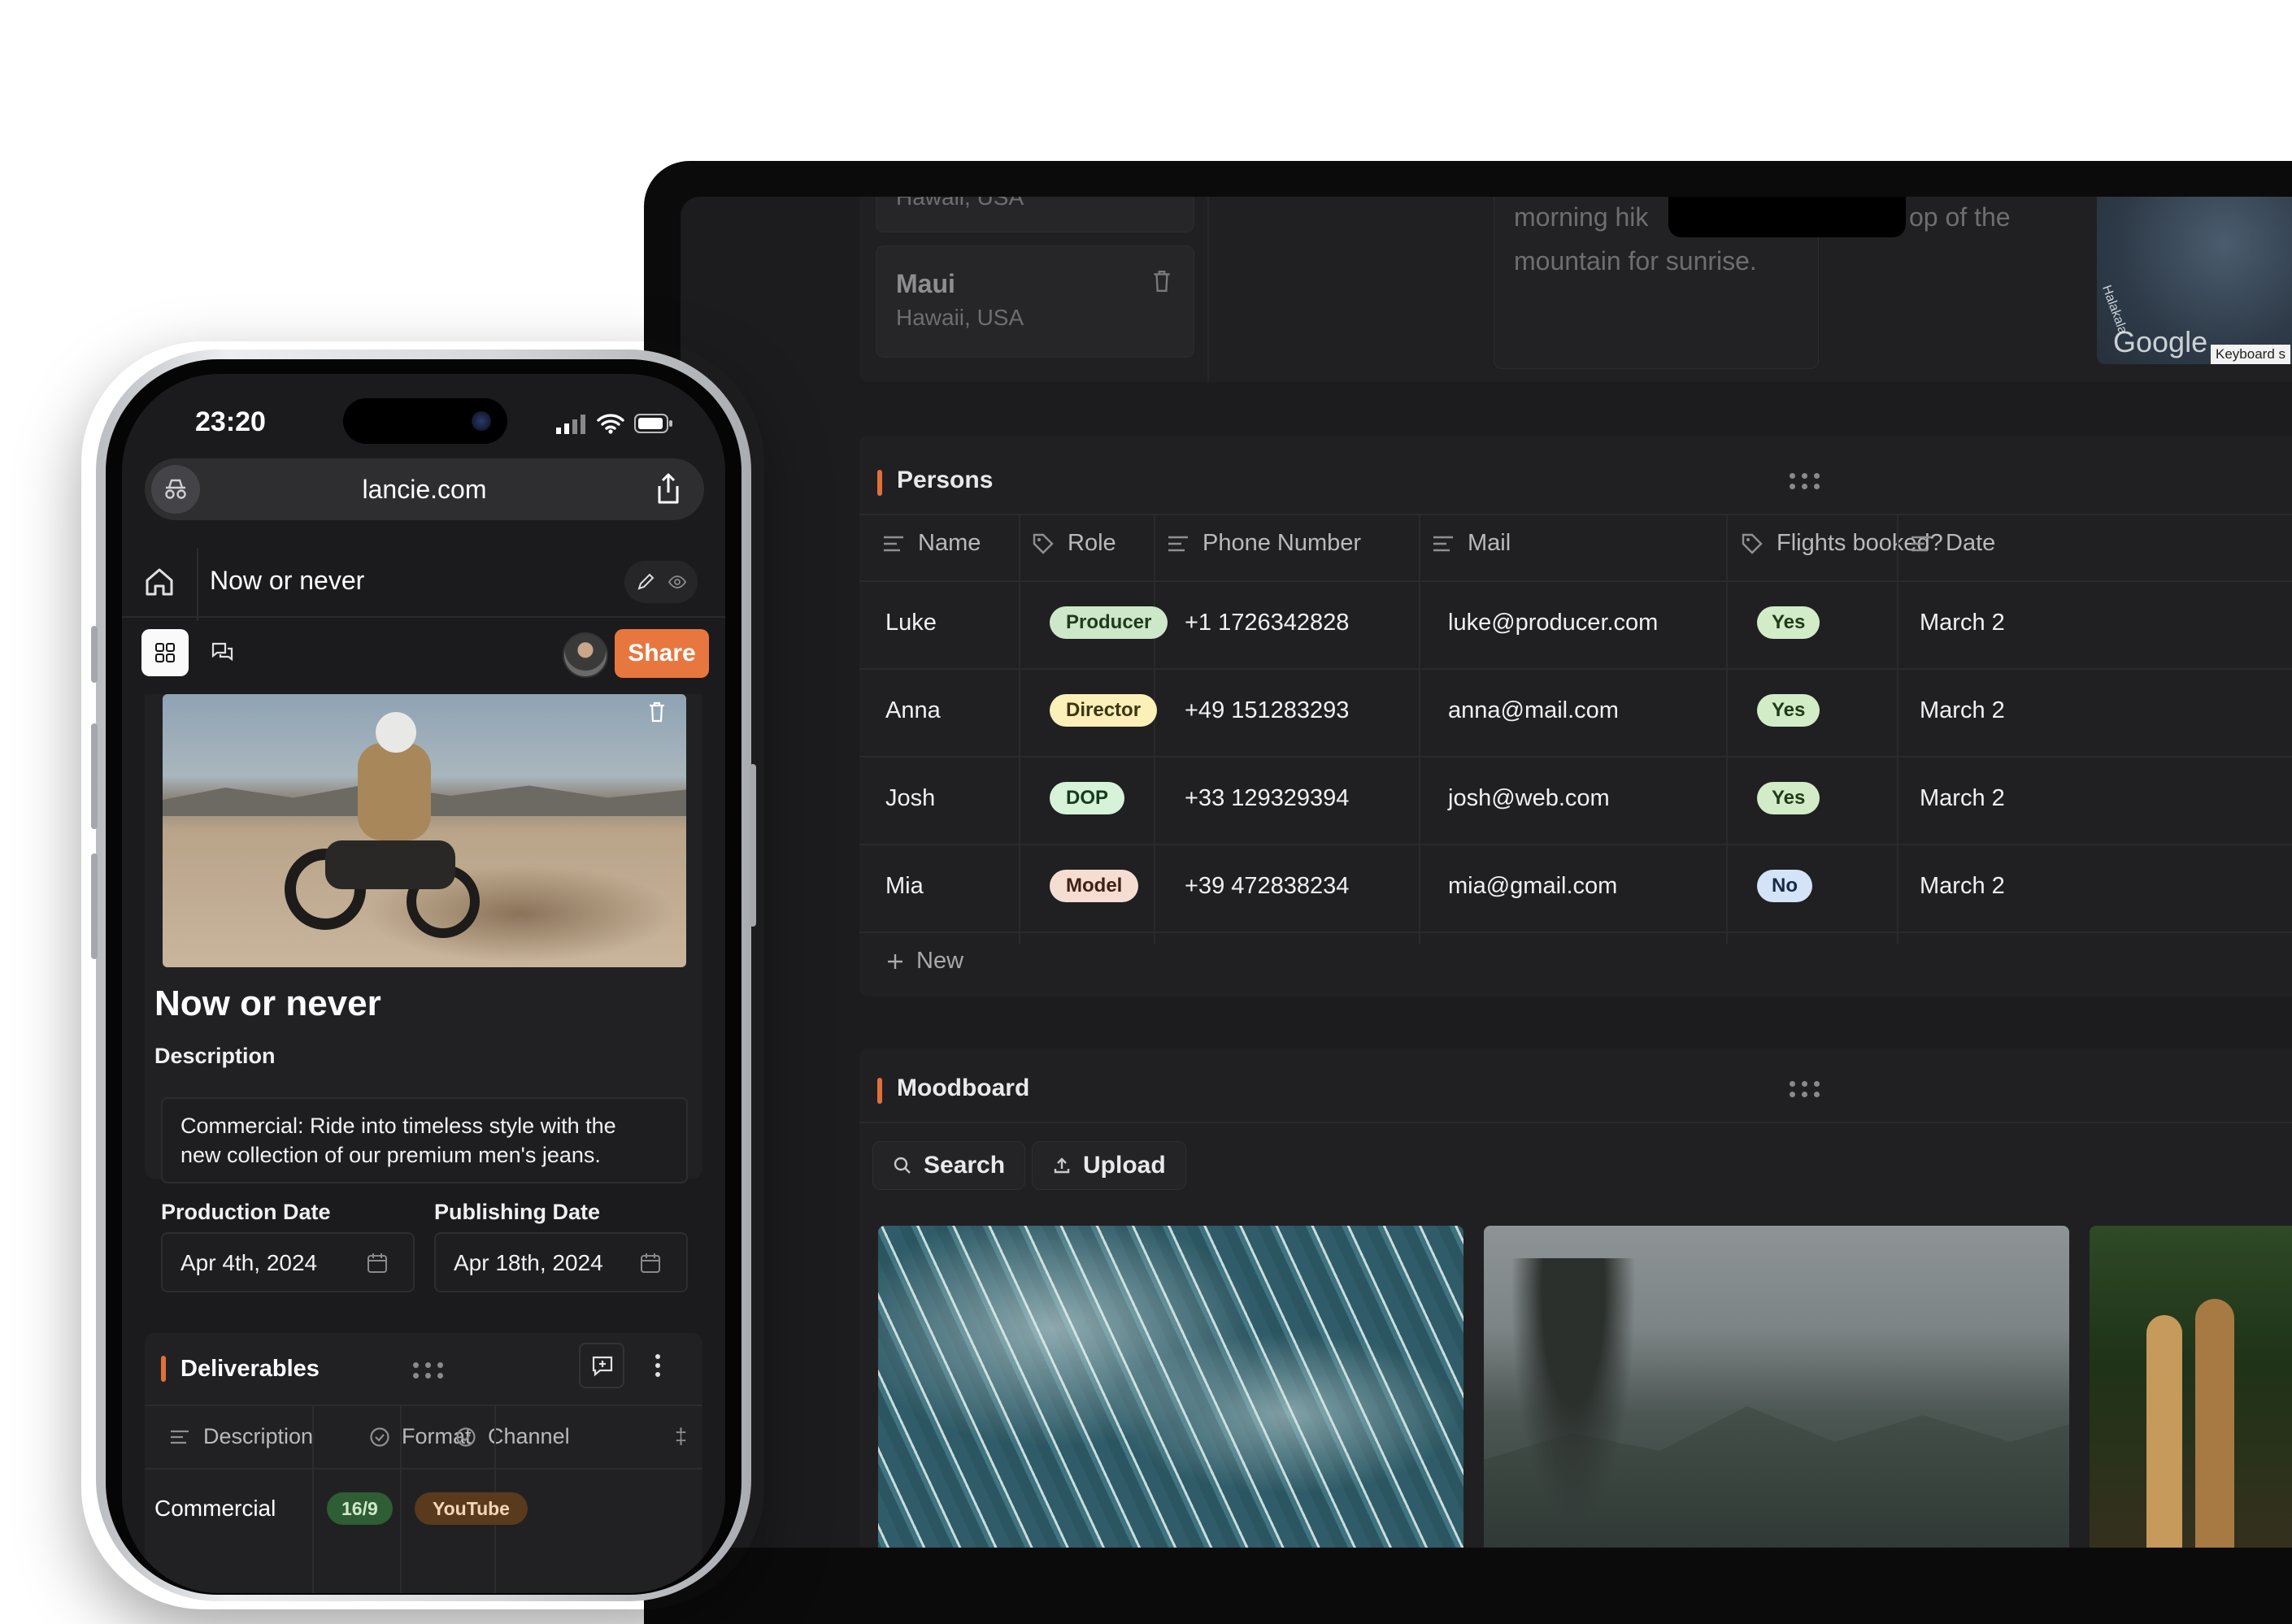 The image size is (2292, 1624). Describe the element at coordinates (940, 961) in the screenshot. I see `new-row-label: New` at that location.